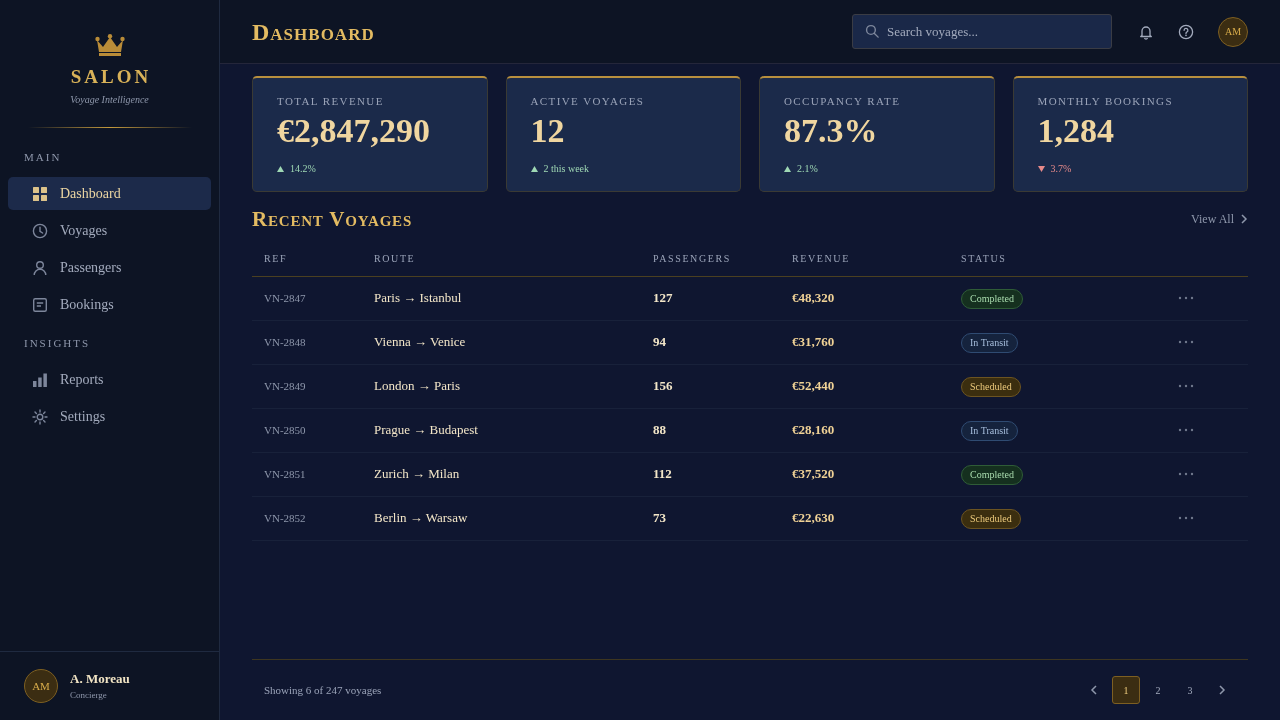  I want to click on stat-change: 2 this week, so click(566, 169).